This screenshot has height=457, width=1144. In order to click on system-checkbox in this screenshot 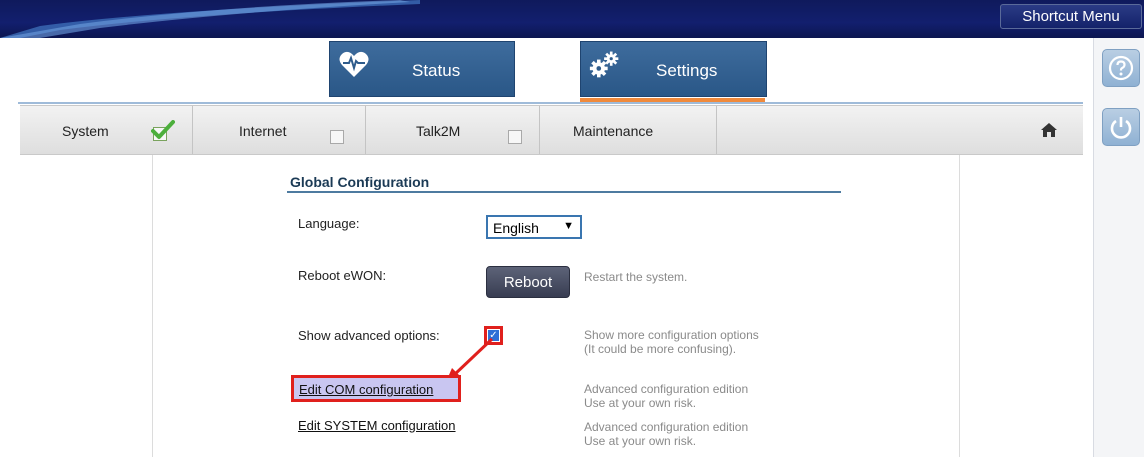, I will do `click(163, 130)`.